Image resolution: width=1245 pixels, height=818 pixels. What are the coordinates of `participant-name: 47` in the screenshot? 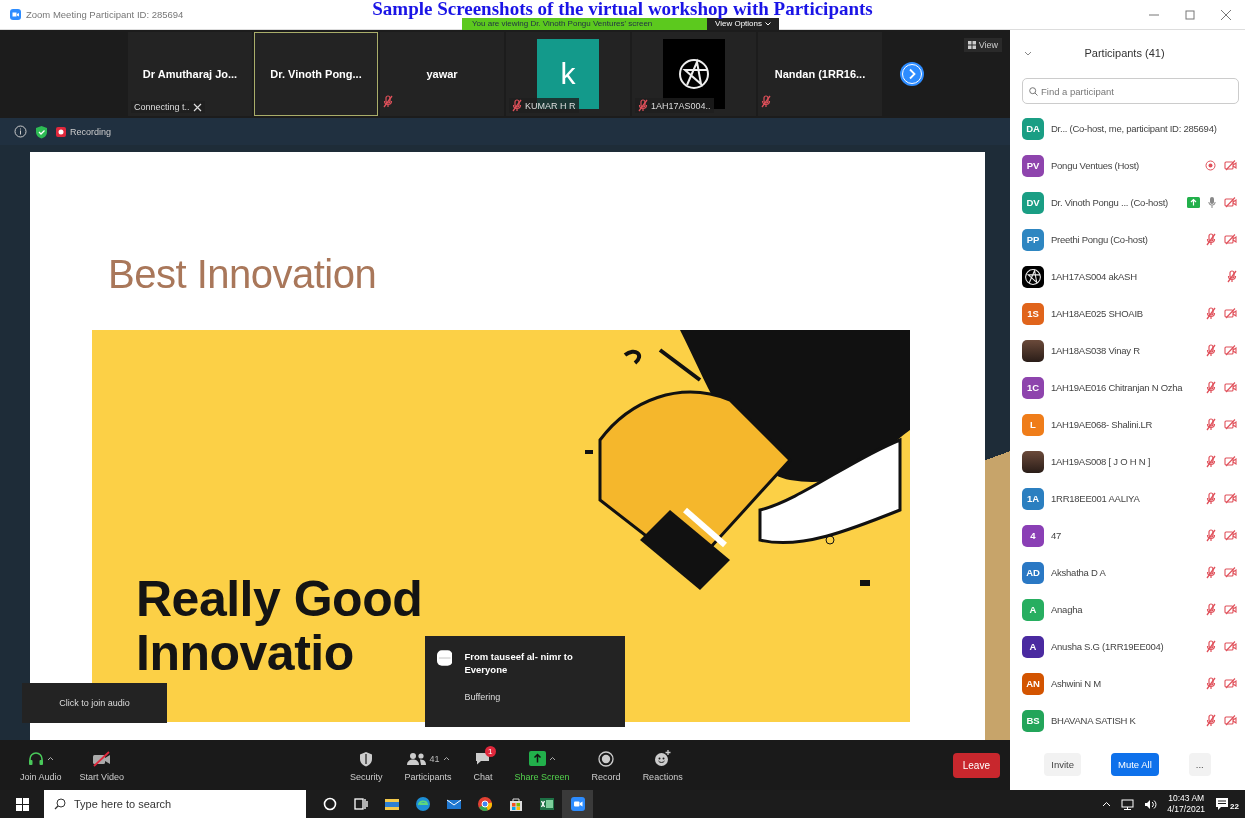 It's located at (1057, 535).